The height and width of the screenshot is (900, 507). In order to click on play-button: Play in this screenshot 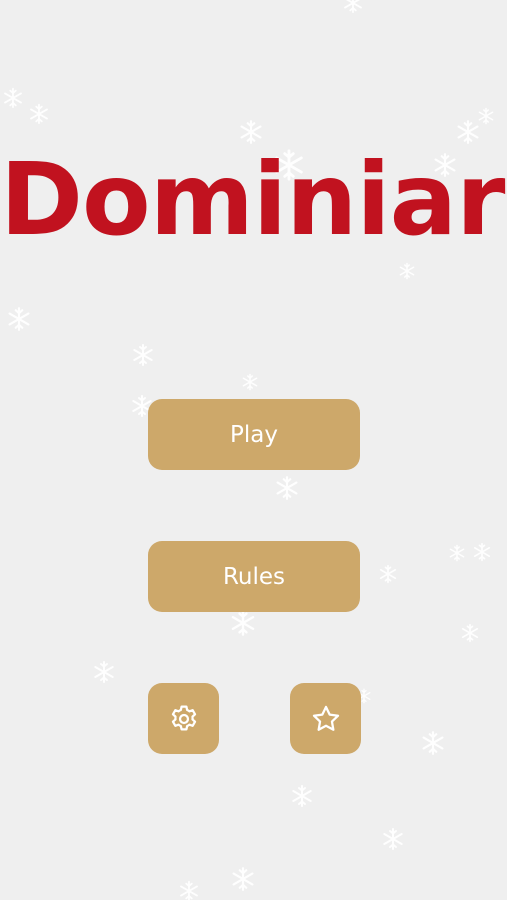, I will do `click(254, 434)`.